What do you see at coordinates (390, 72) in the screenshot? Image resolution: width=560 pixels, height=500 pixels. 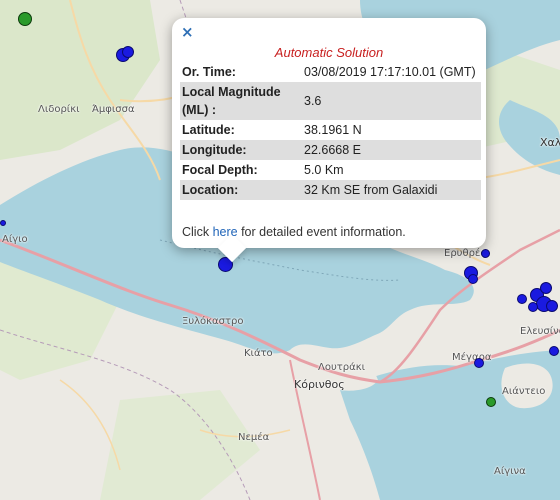 I see `row-value-origin-time: 03/08/2019 17:17:10.01 (GMT)` at bounding box center [390, 72].